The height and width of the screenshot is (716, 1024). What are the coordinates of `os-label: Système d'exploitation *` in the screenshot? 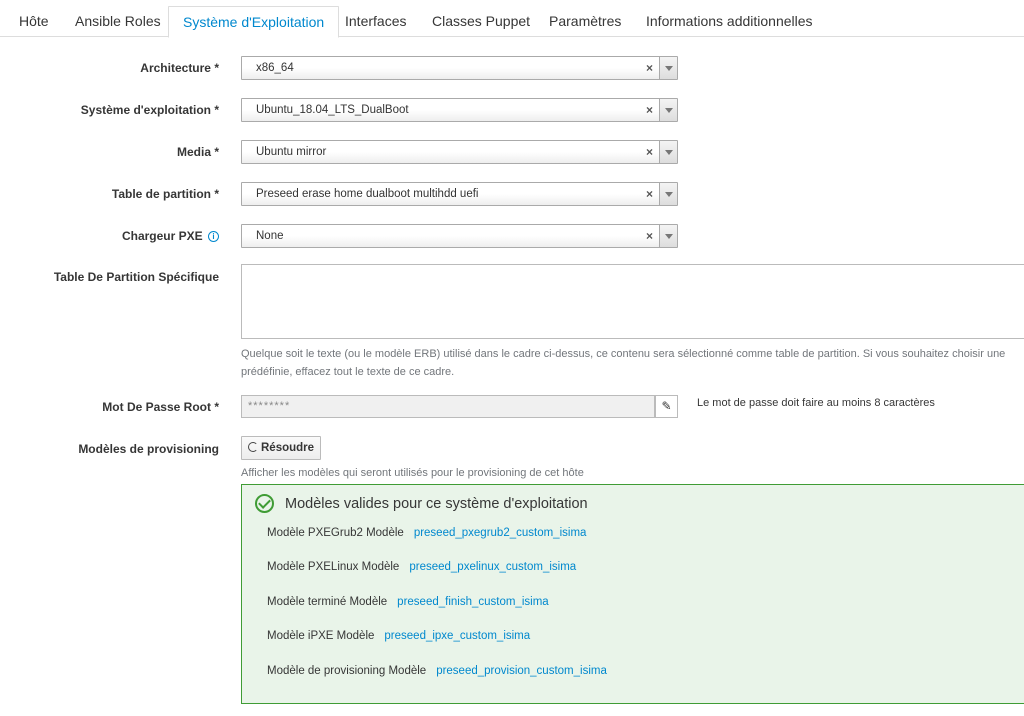 It's located at (149, 110).